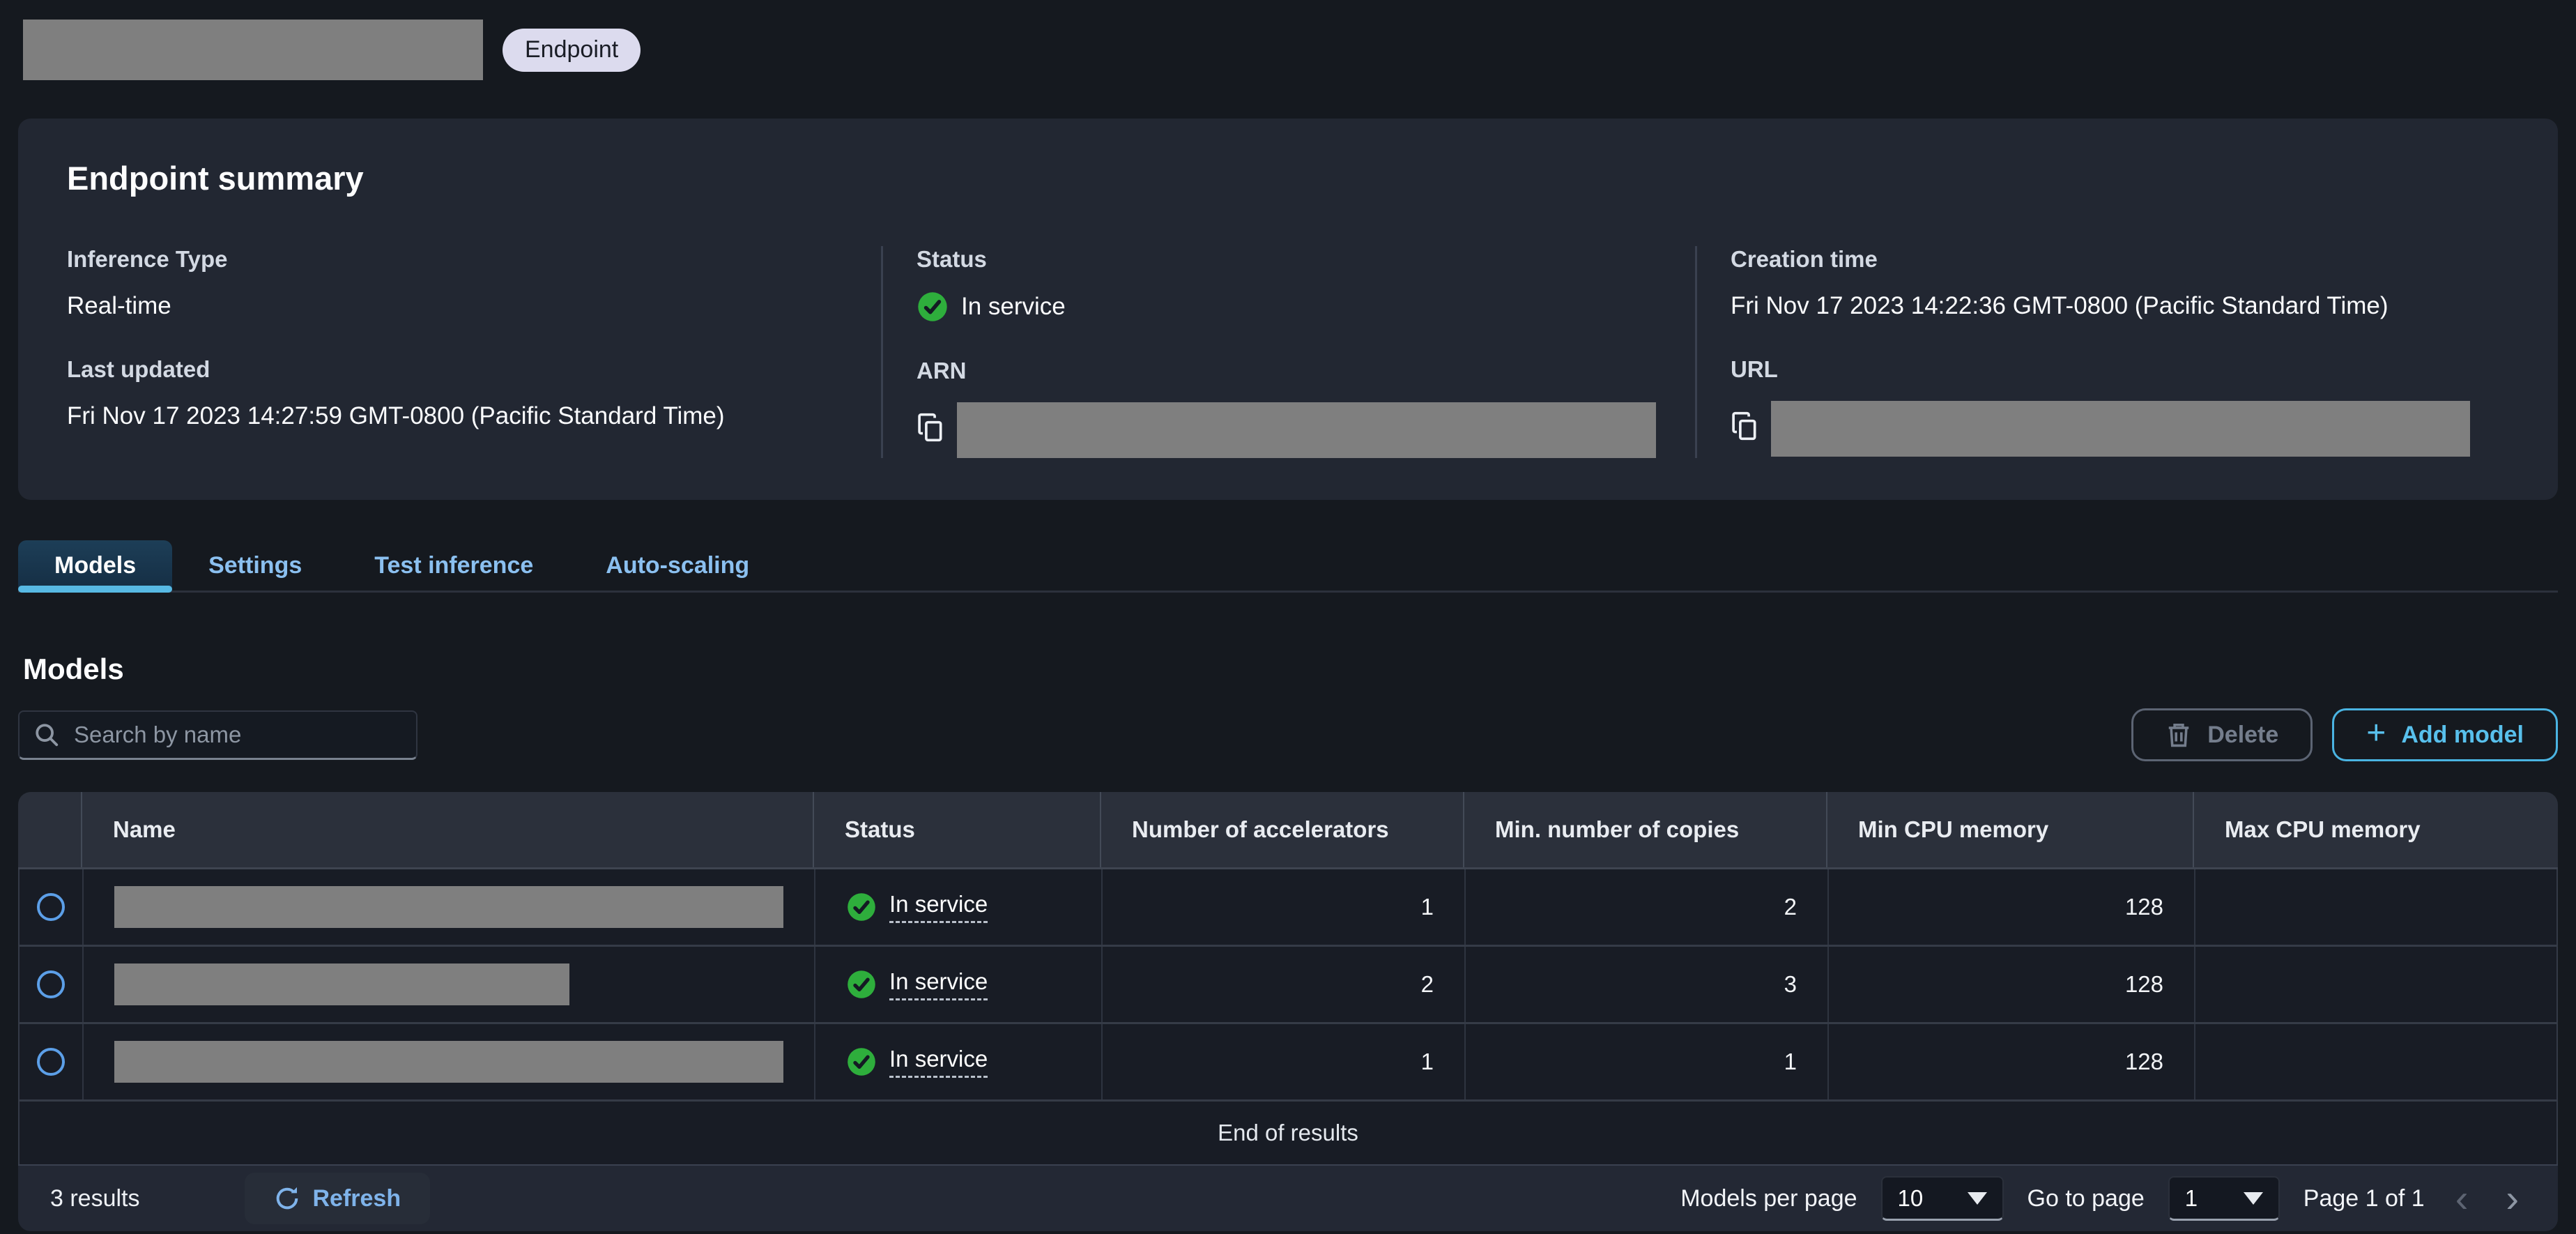 Image resolution: width=2576 pixels, height=1234 pixels. I want to click on endpoint-type-badge: Endpoint, so click(572, 50).